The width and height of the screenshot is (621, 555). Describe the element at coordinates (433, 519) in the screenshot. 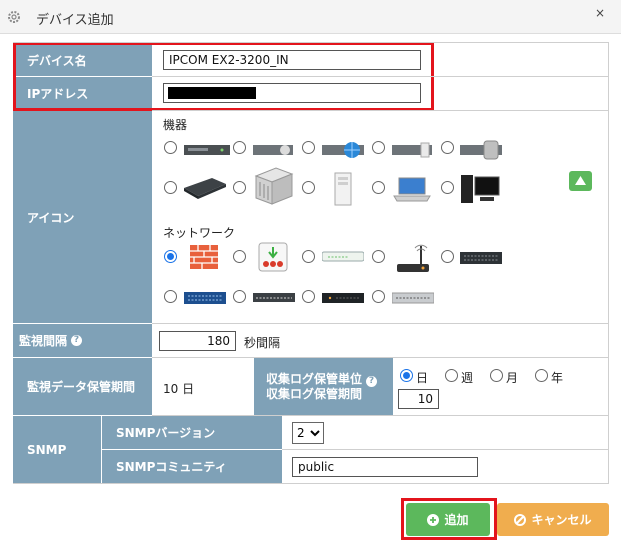

I see `plus-circle-icon` at that location.